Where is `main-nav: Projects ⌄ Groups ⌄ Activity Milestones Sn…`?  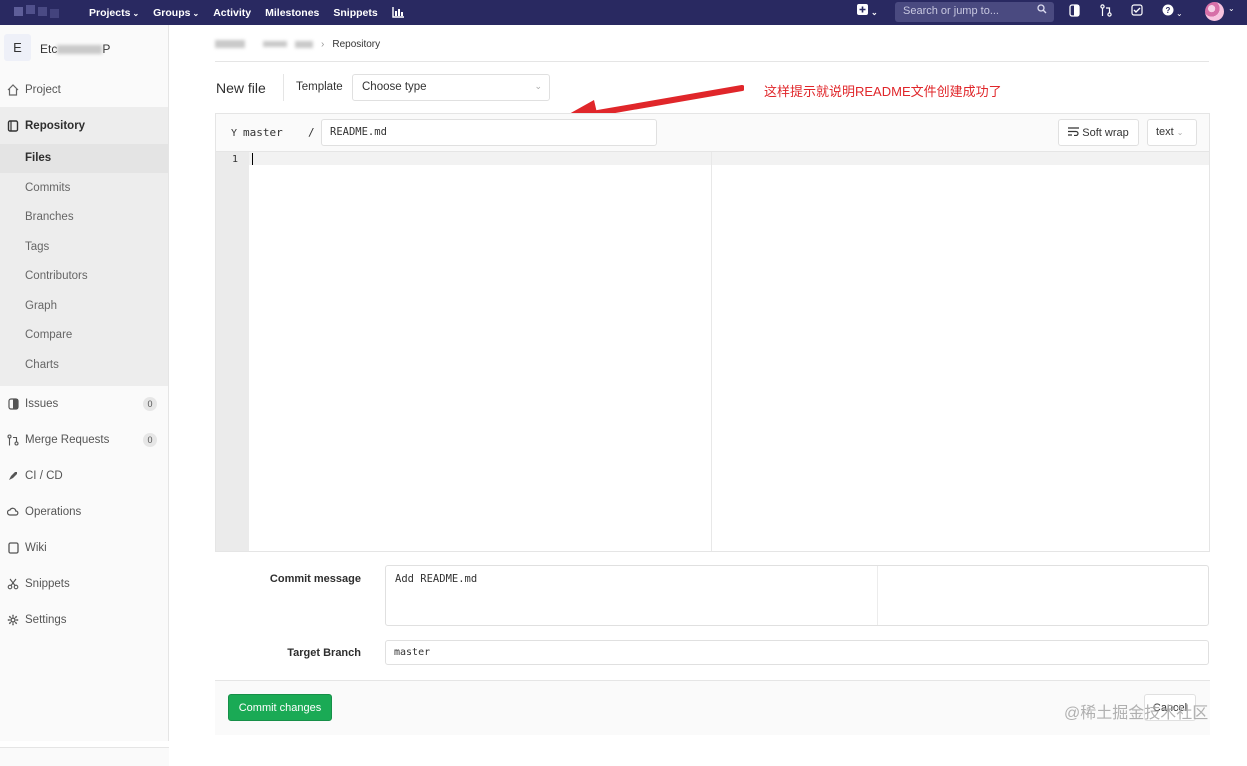 main-nav: Projects ⌄ Groups ⌄ Activity Milestones Sn… is located at coordinates (246, 12).